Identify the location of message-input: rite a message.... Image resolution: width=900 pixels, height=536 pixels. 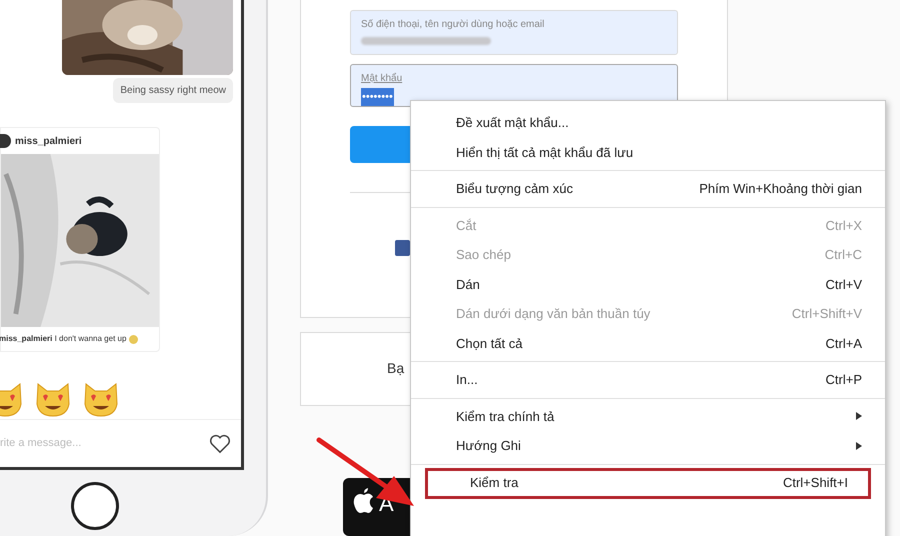
(104, 443).